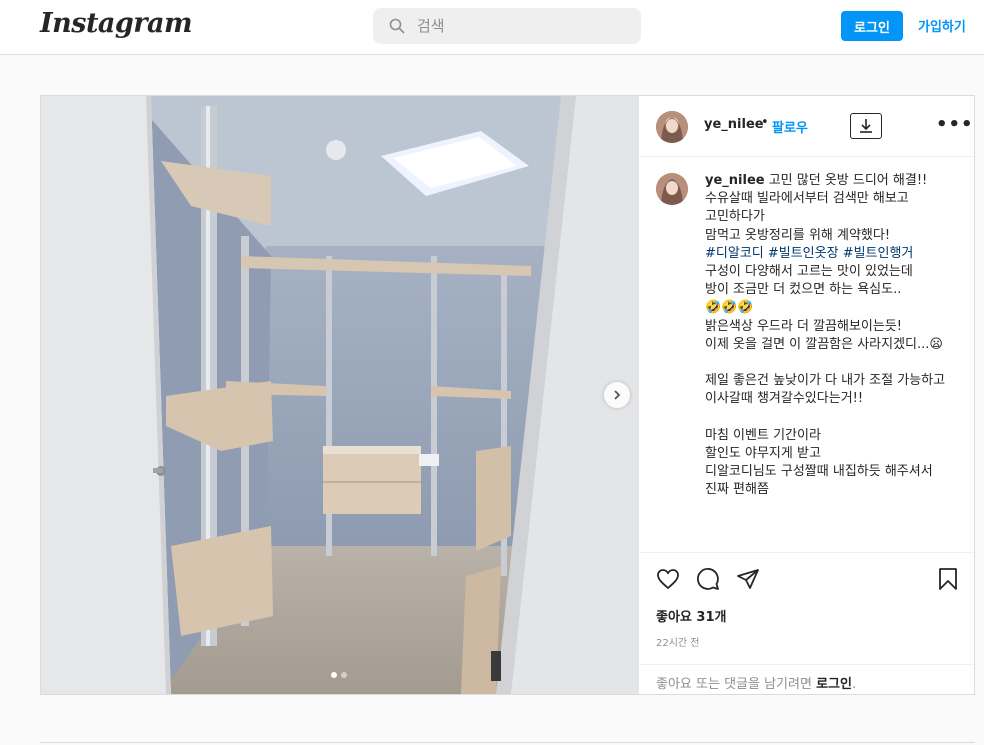 Image resolution: width=984 pixels, height=745 pixels. What do you see at coordinates (790, 126) in the screenshot?
I see `follow-button: 팔로우` at bounding box center [790, 126].